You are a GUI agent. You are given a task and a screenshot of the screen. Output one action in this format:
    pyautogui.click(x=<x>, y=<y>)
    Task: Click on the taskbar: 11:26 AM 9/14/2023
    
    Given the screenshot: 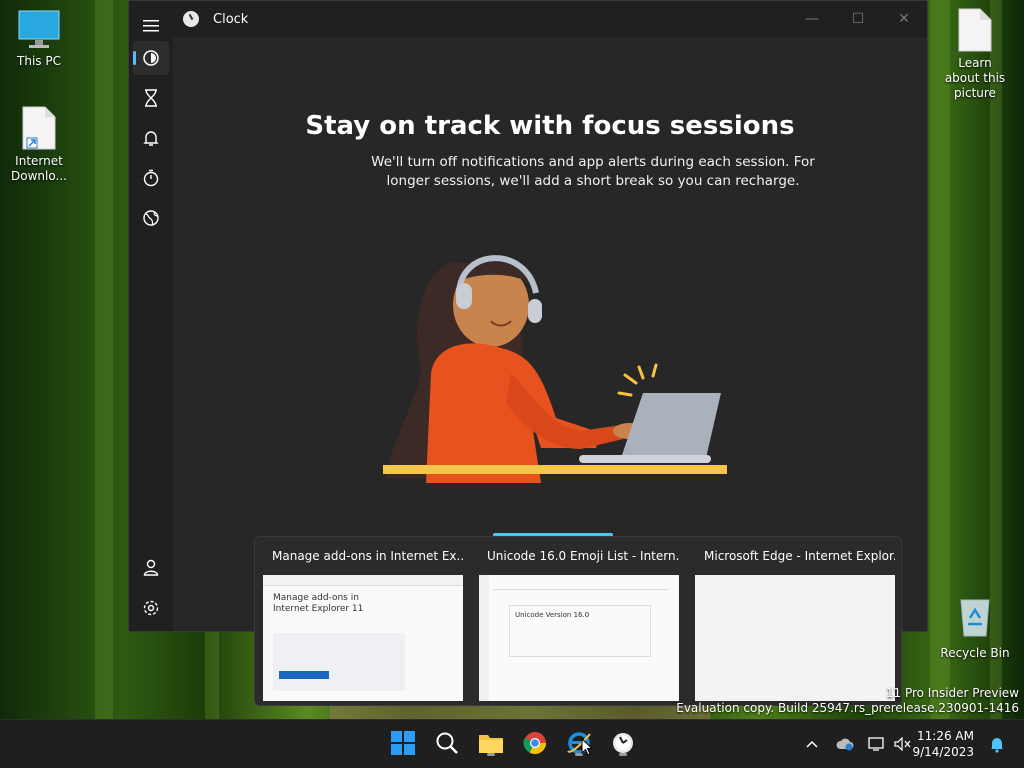 What is the action you would take?
    pyautogui.click(x=512, y=743)
    